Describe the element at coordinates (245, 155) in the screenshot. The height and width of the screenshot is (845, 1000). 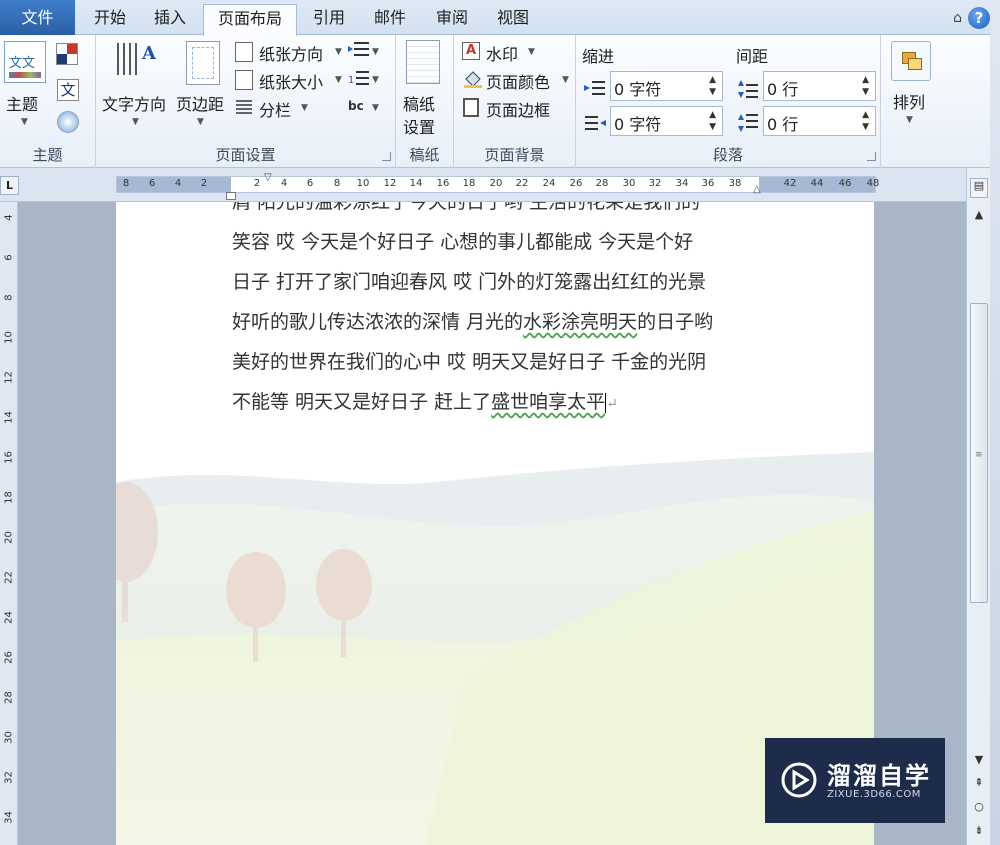
I see `page-setup-group-label: 页面设置` at that location.